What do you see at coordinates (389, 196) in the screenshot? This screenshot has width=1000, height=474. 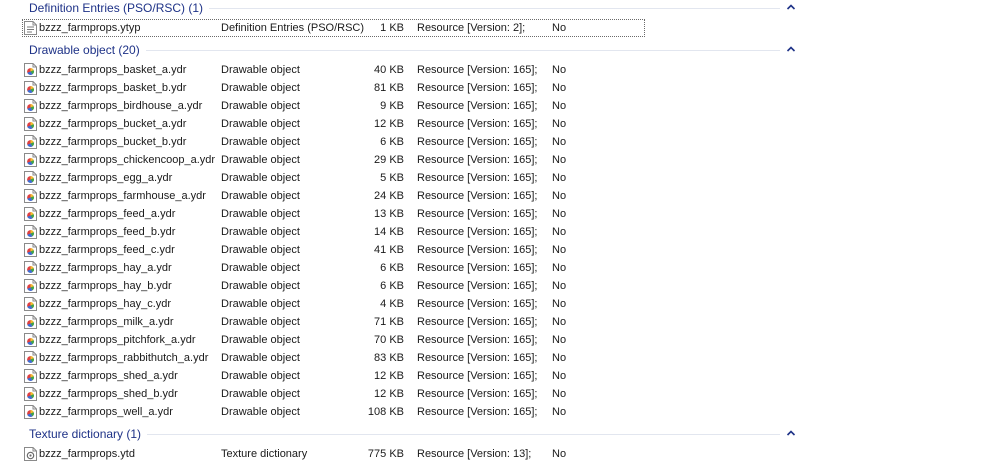 I see `file-size: 24 KB` at bounding box center [389, 196].